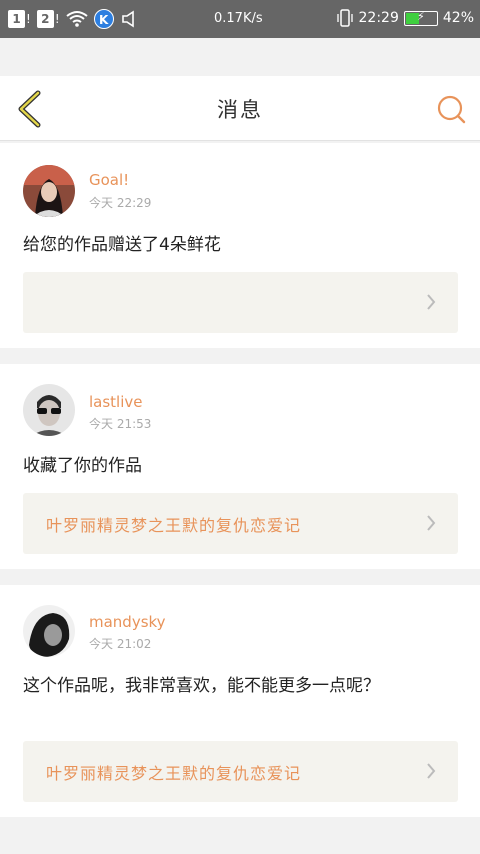 The height and width of the screenshot is (854, 480). I want to click on sim1-signal-icon: 1!, so click(19, 19).